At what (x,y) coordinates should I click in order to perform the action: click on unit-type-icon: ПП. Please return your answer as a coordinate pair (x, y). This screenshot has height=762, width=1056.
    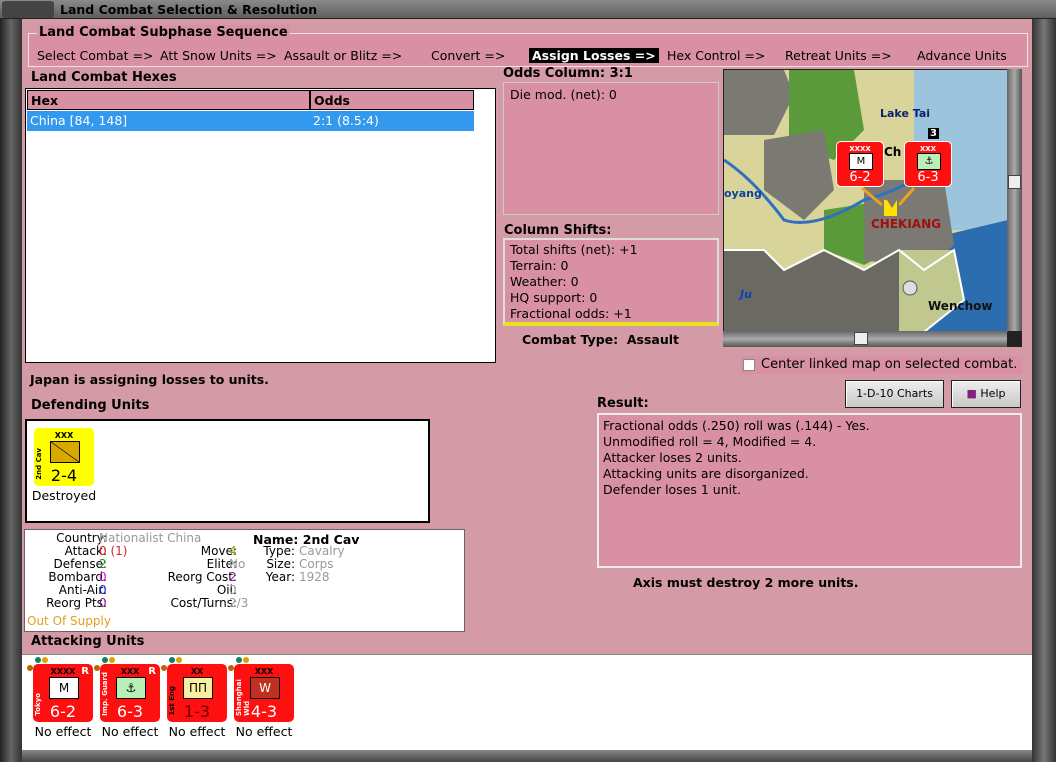
    Looking at the image, I should click on (198, 688).